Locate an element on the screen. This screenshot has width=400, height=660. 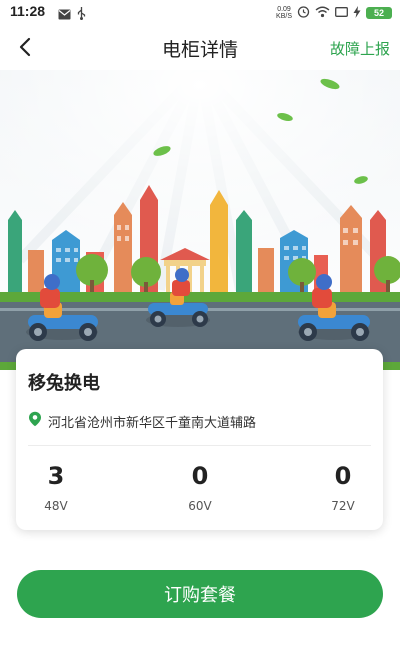
status-right: 0.09 KB/S 52 is located at coordinates (334, 12).